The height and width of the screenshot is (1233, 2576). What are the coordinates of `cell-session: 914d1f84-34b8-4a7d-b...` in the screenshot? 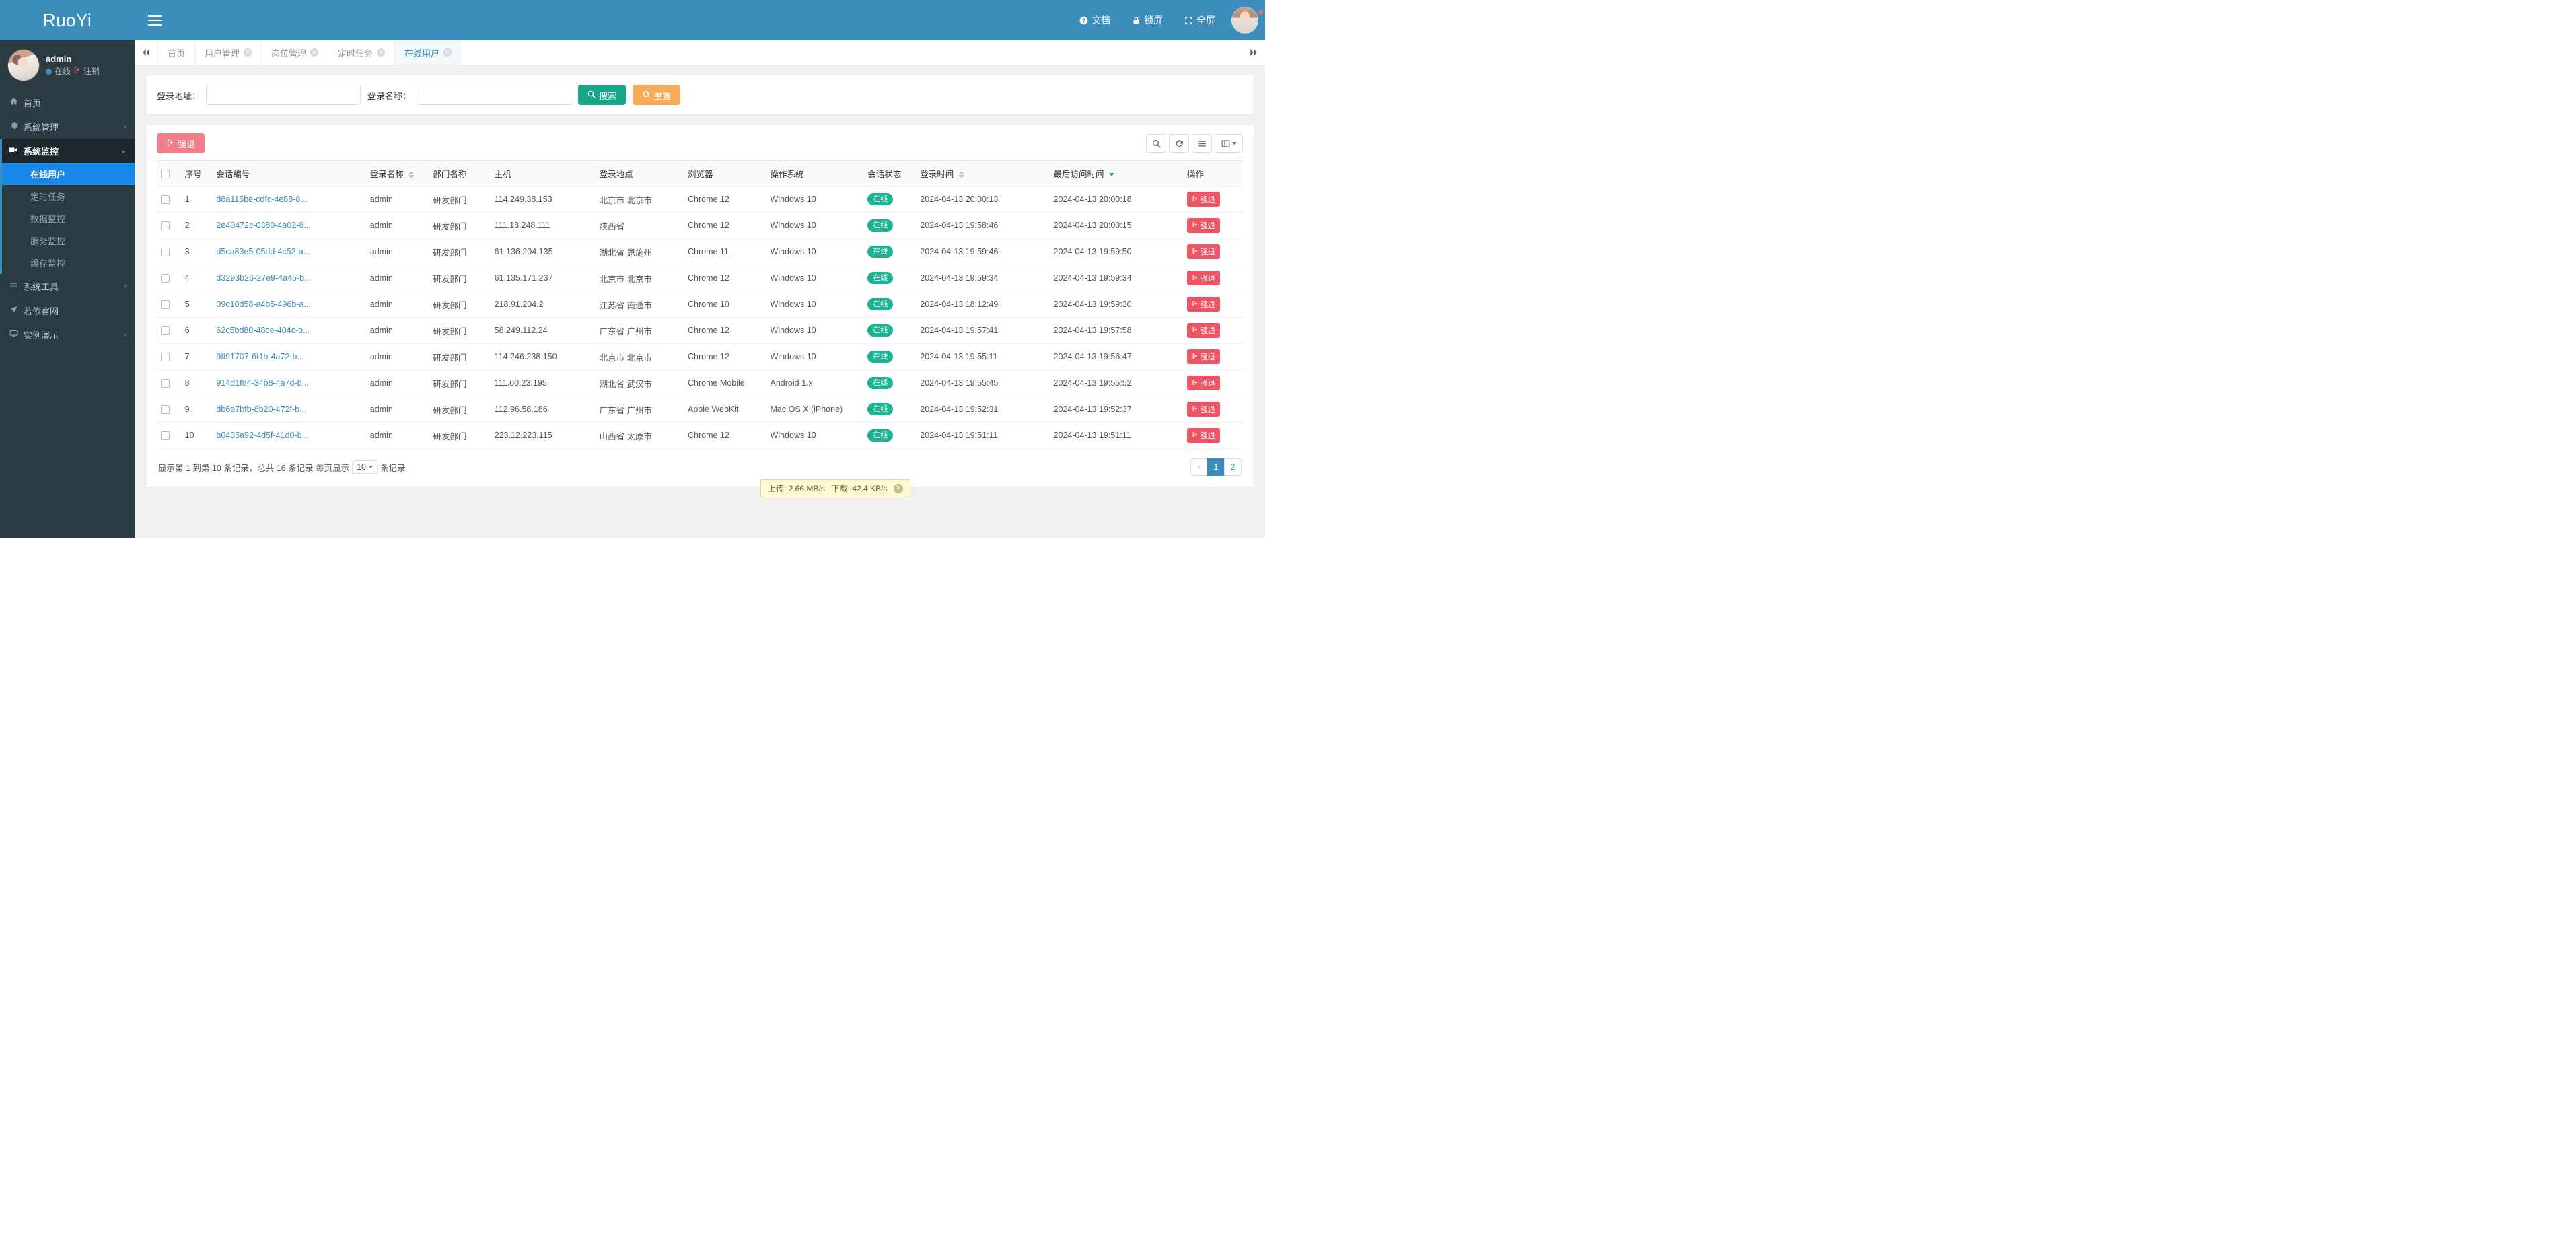 It's located at (289, 383).